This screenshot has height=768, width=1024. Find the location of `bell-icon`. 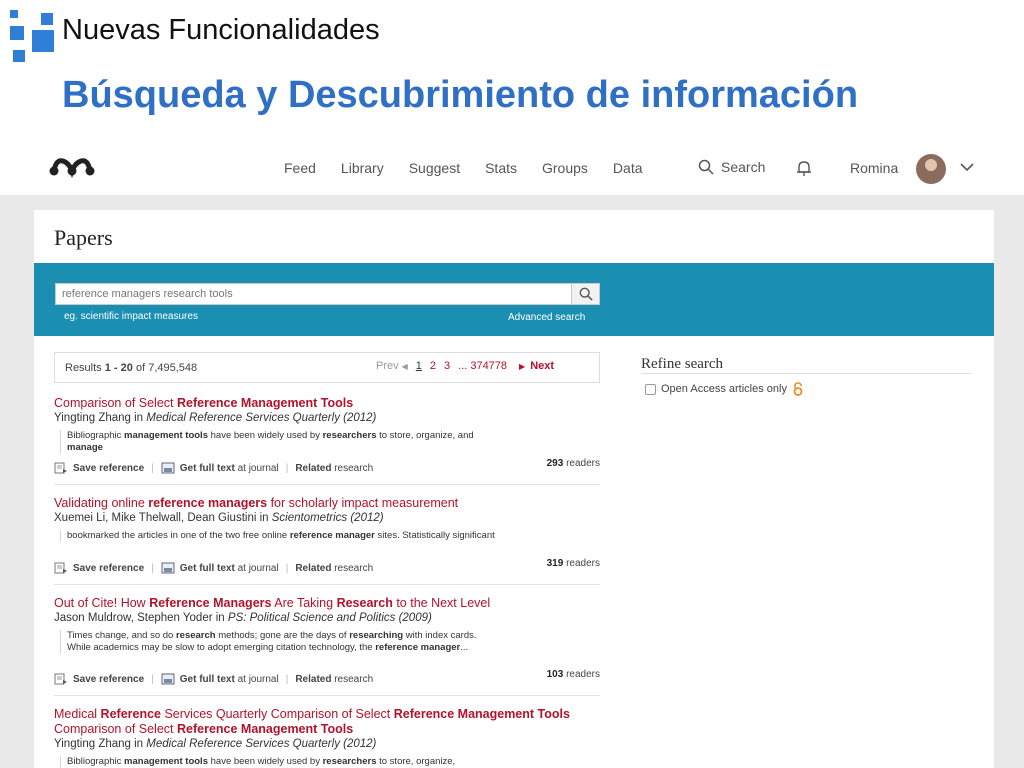

bell-icon is located at coordinates (804, 168).